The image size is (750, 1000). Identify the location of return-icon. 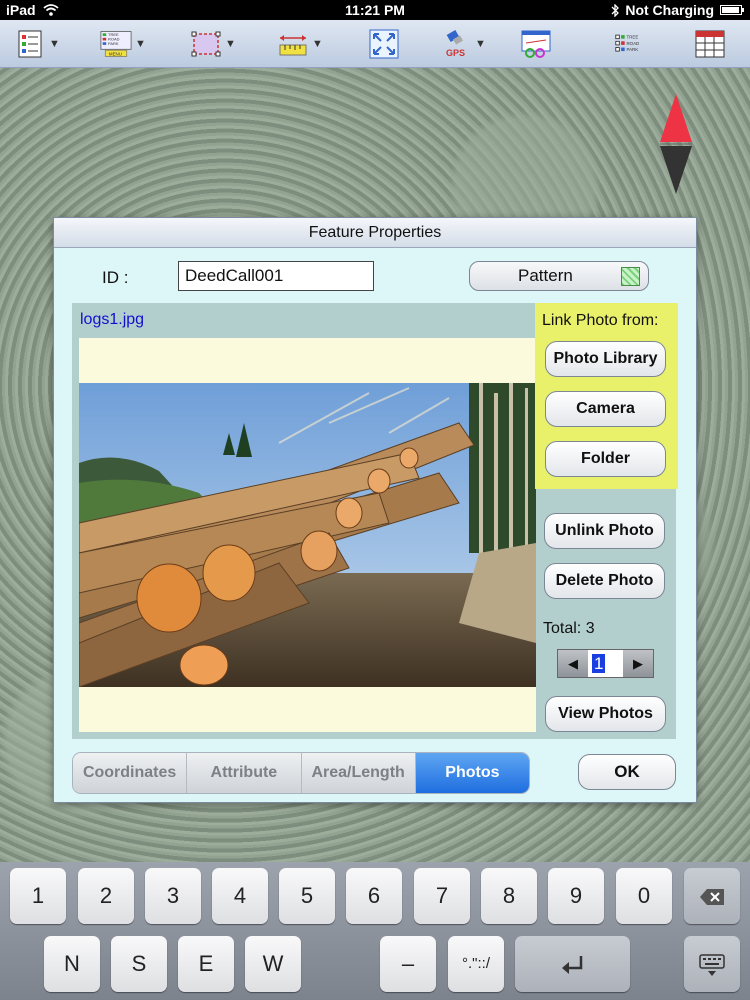
(571, 965).